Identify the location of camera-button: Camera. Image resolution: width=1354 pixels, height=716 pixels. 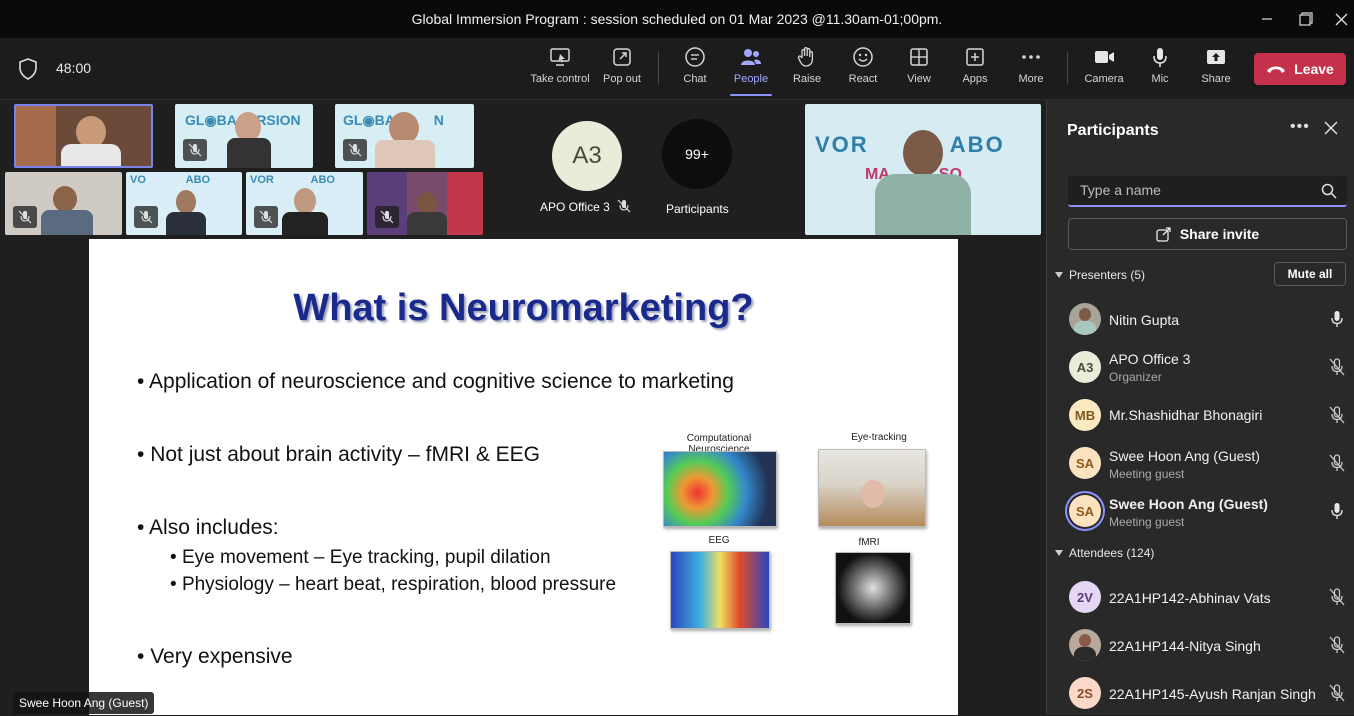
(1104, 70).